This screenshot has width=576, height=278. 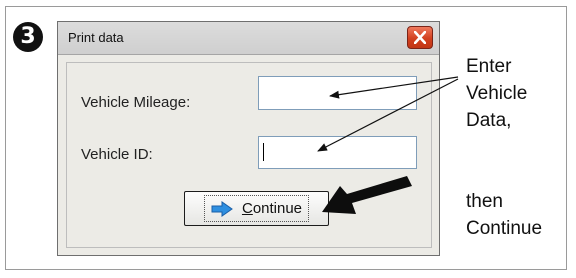 What do you see at coordinates (489, 120) in the screenshot?
I see `annotation-line: Data,` at bounding box center [489, 120].